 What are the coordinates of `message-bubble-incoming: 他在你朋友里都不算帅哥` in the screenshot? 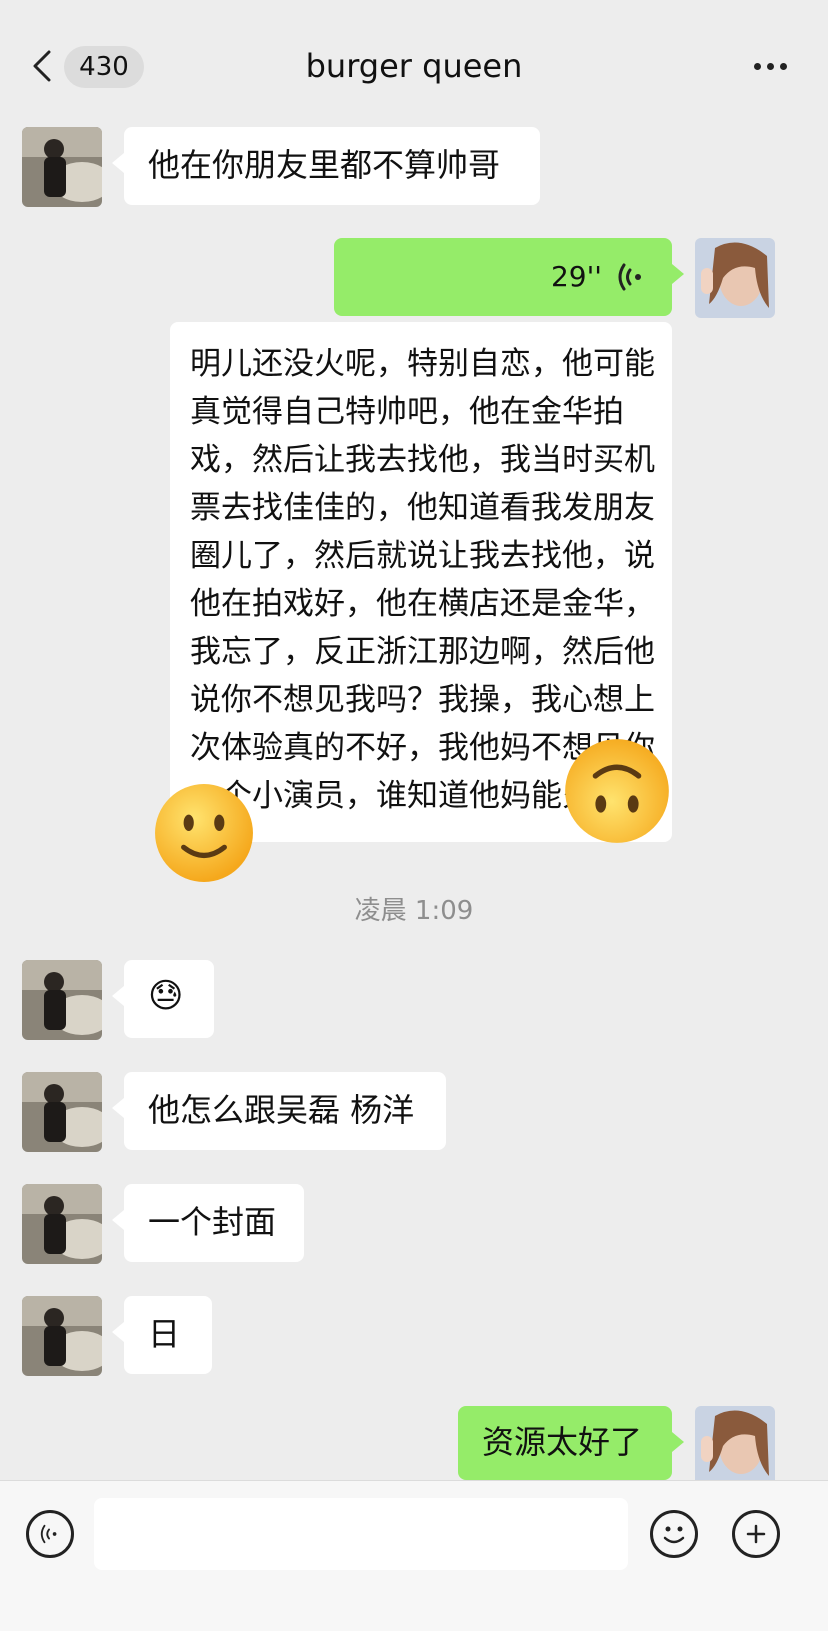 It's located at (326, 166).